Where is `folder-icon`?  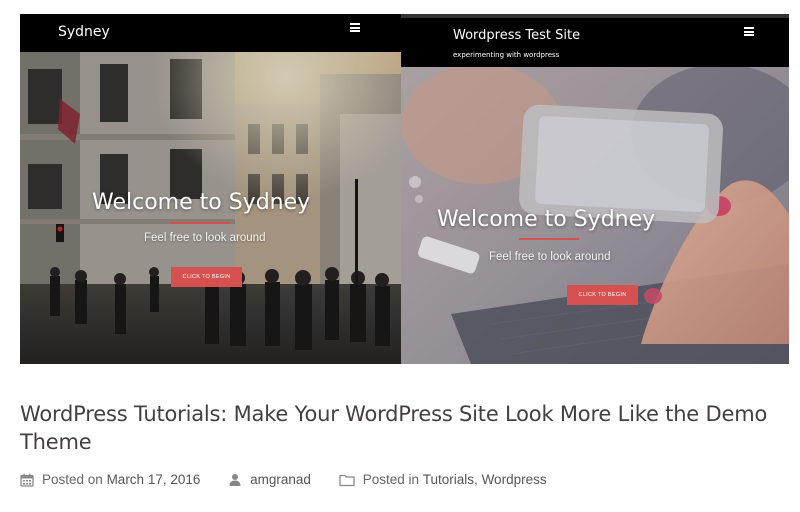
folder-icon is located at coordinates (347, 480).